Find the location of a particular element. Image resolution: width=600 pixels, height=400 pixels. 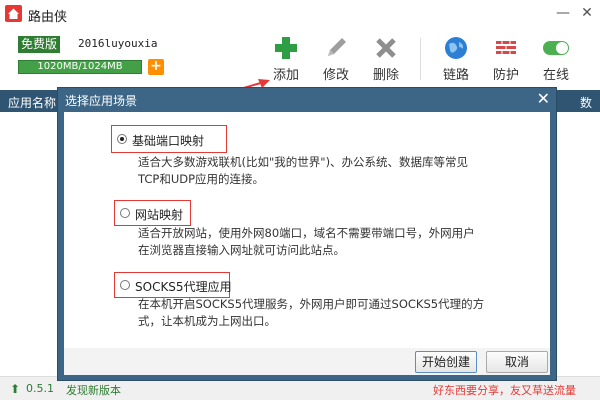

desc-line: 在浏览器直接输入网址就可访问此站点。 is located at coordinates (241, 250).